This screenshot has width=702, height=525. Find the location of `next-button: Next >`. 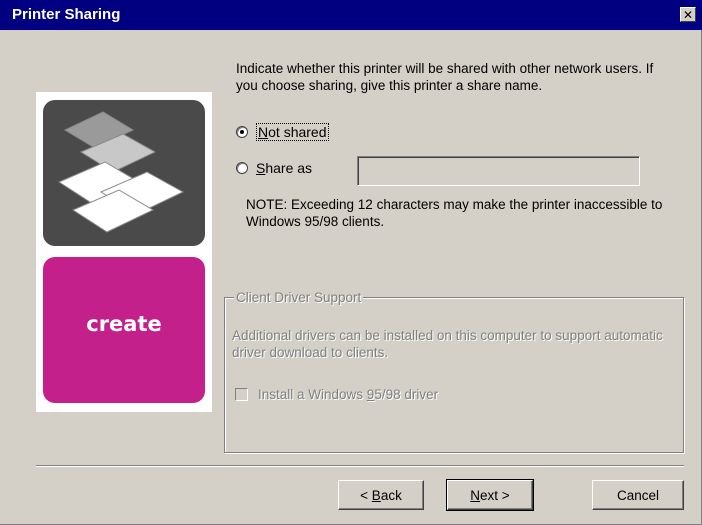

next-button: Next > is located at coordinates (490, 495).